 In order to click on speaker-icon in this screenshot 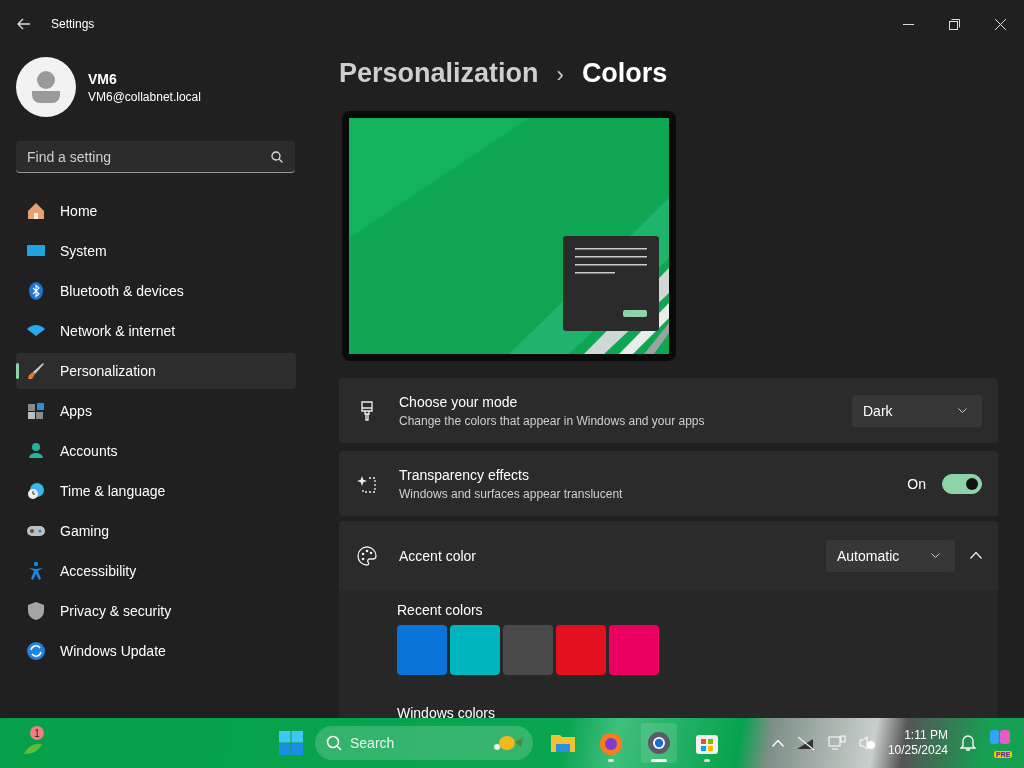, I will do `click(866, 743)`.